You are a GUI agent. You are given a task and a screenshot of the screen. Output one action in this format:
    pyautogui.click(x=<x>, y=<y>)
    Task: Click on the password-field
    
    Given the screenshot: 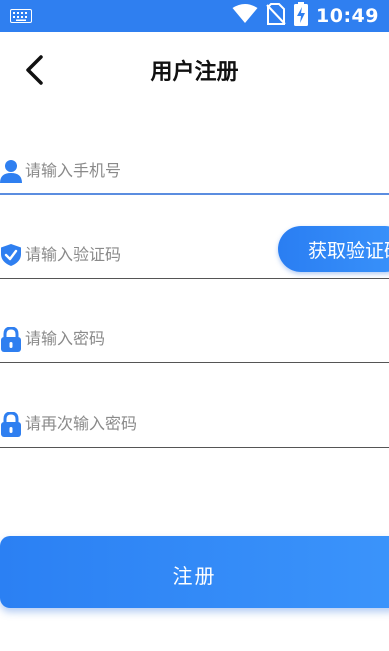 What is the action you would take?
    pyautogui.click(x=194, y=338)
    